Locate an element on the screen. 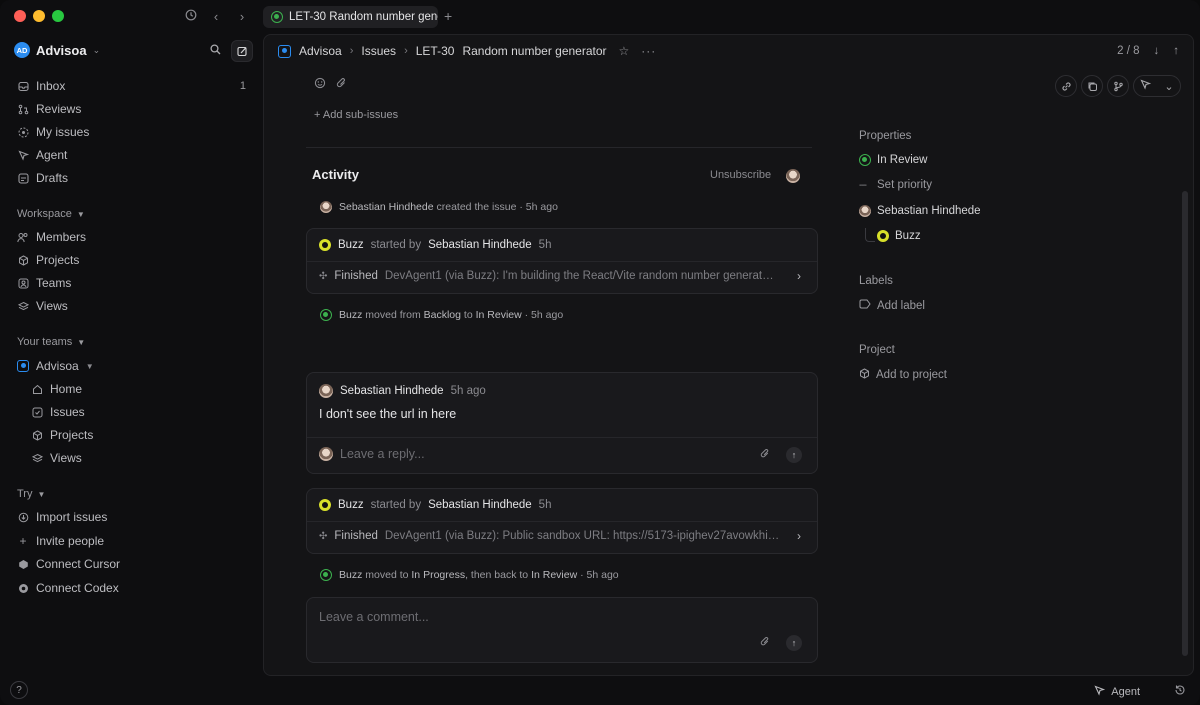 This screenshot has width=1200, height=705. sidebar-item-inbox: Inbox 1 is located at coordinates (134, 86).